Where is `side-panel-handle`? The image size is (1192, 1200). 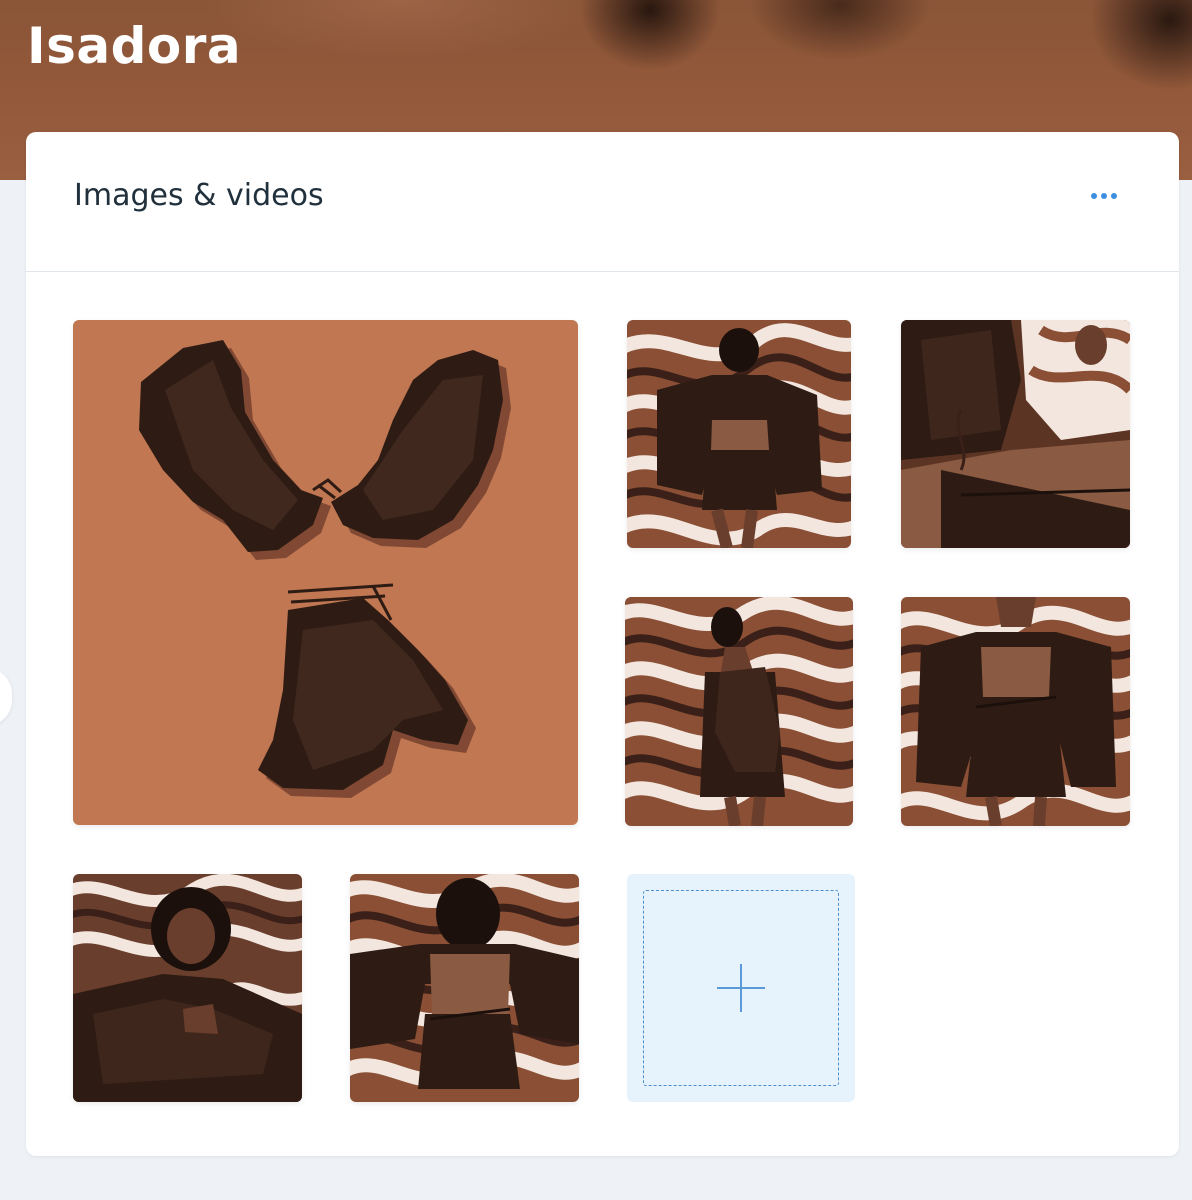
side-panel-handle is located at coordinates (6, 697).